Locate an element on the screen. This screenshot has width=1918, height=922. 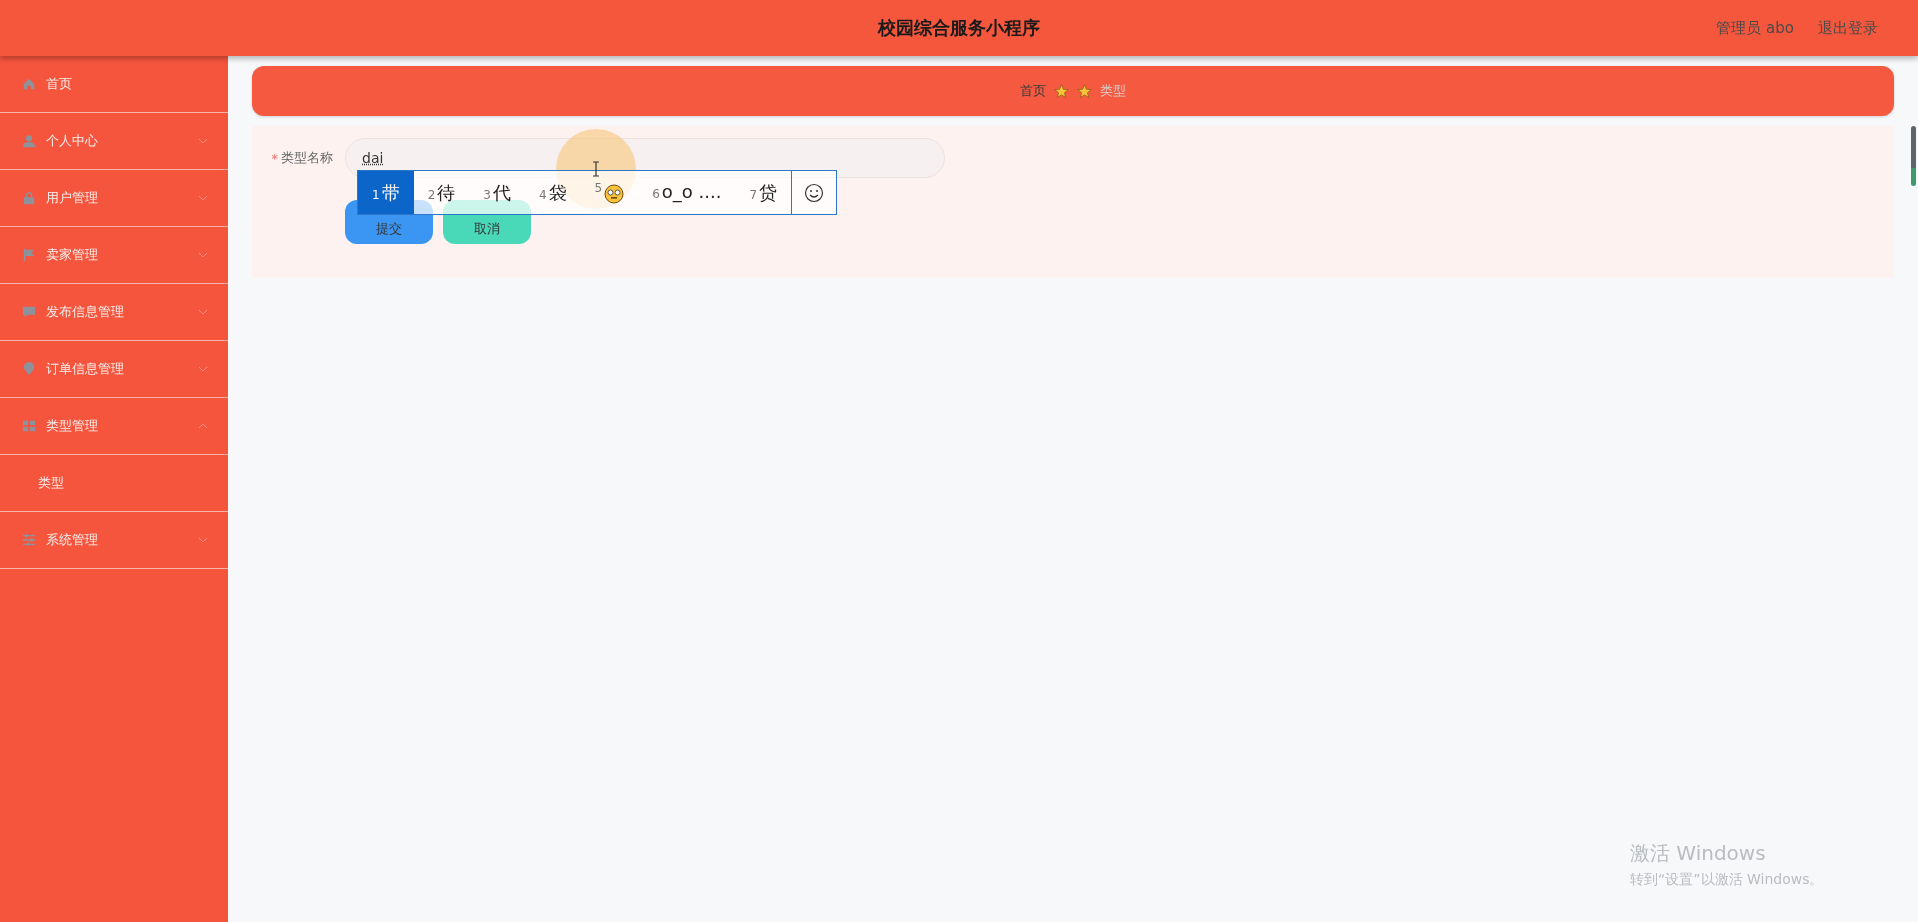
chat-bubble-icon is located at coordinates (29, 312).